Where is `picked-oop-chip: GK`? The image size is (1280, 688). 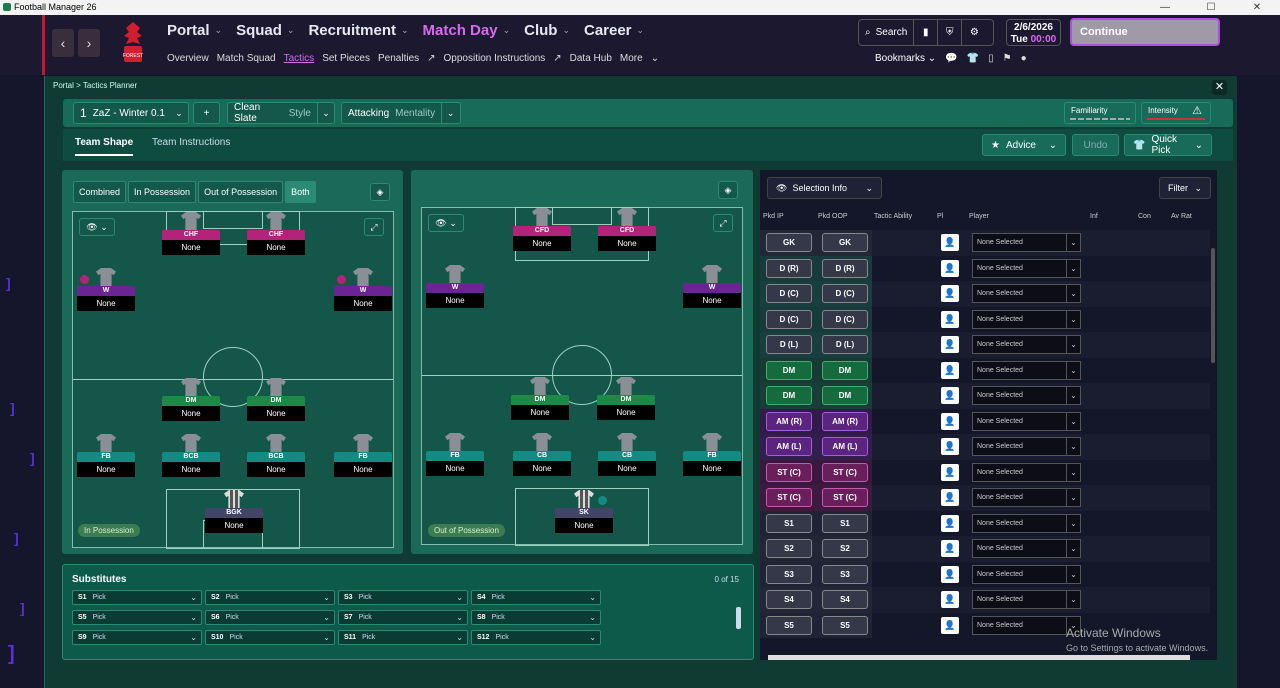 picked-oop-chip: GK is located at coordinates (845, 242).